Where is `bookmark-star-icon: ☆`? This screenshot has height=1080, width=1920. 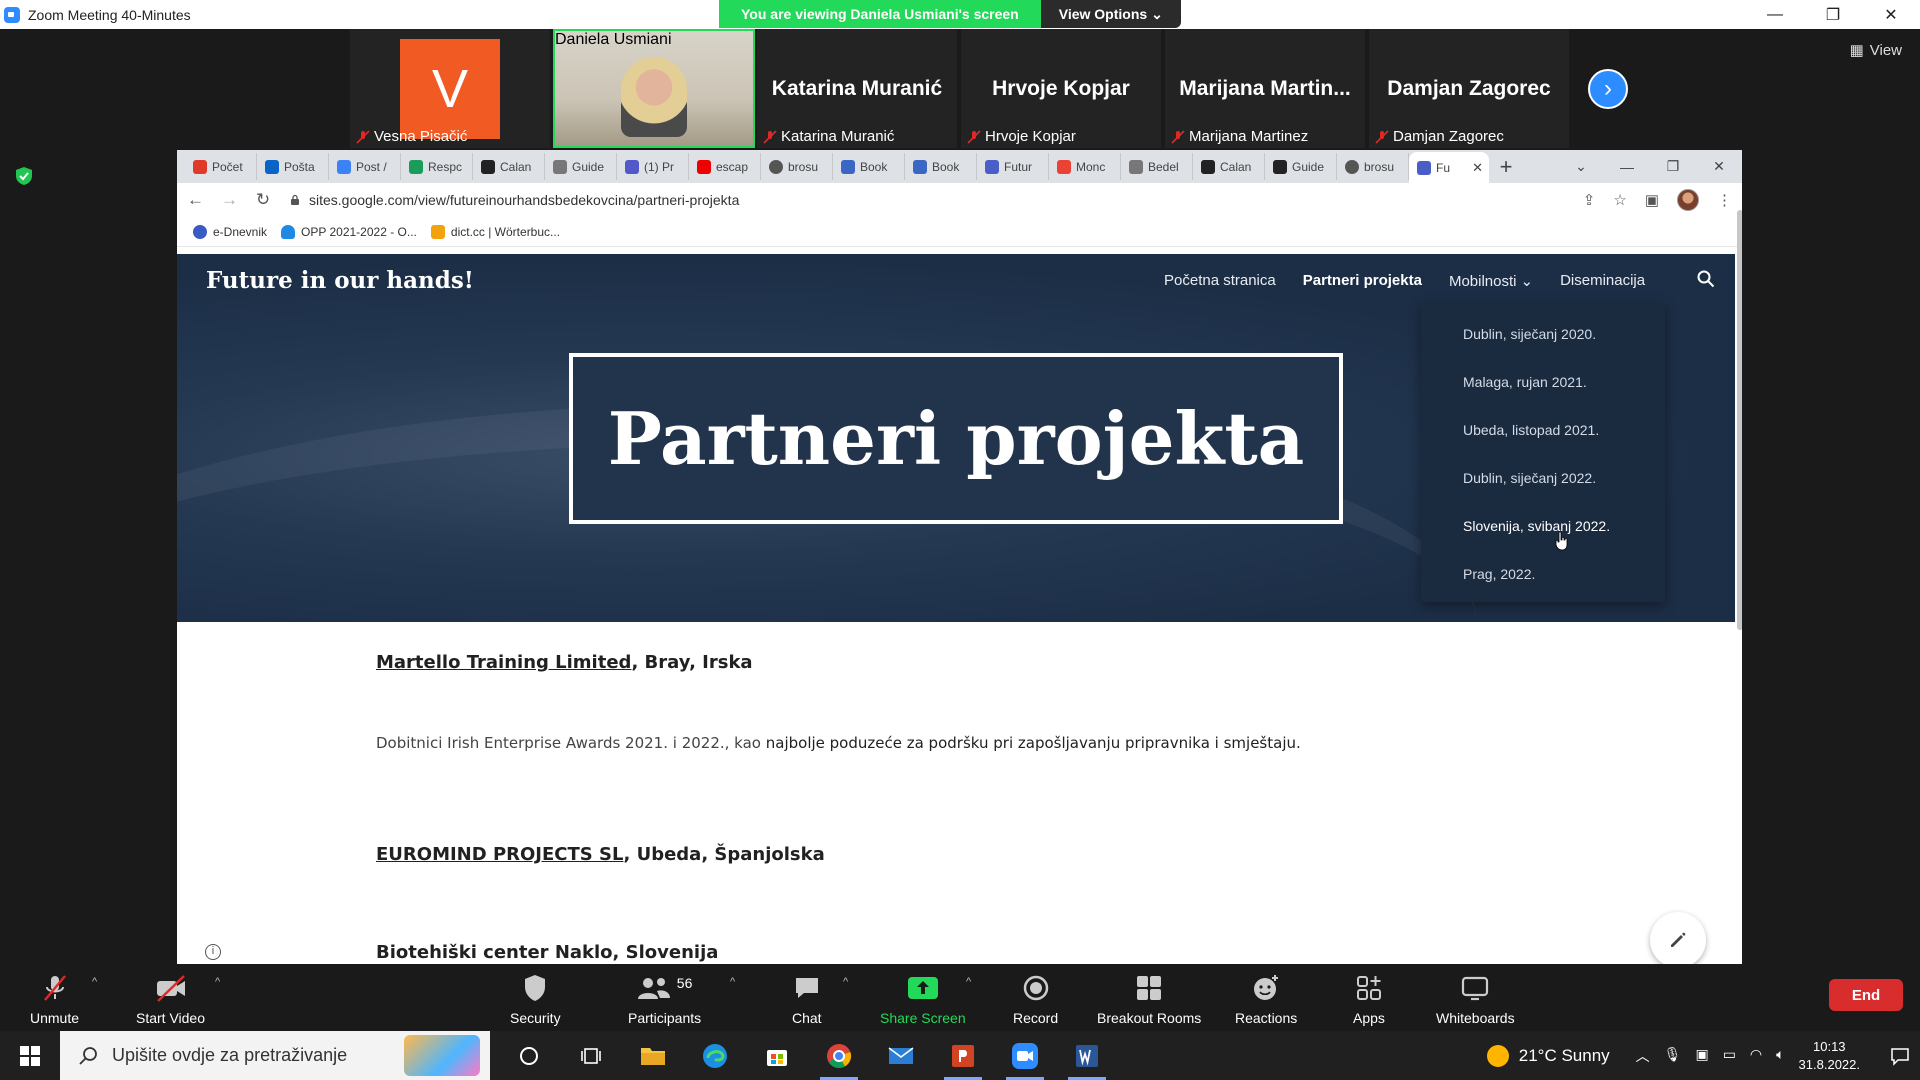 bookmark-star-icon: ☆ is located at coordinates (1619, 200).